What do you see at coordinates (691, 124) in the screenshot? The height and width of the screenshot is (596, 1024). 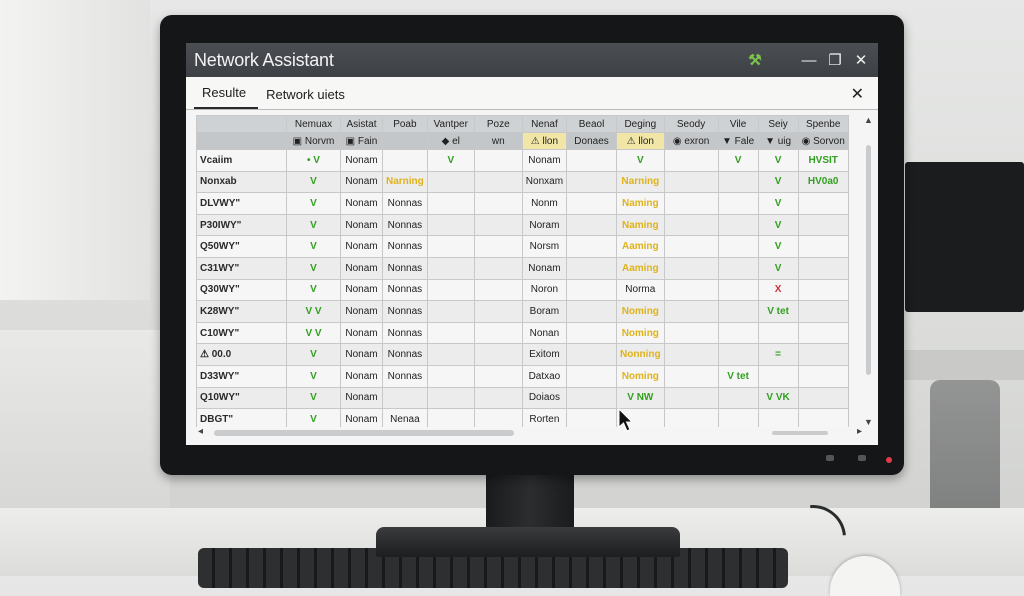 I see `column-header: Seody` at bounding box center [691, 124].